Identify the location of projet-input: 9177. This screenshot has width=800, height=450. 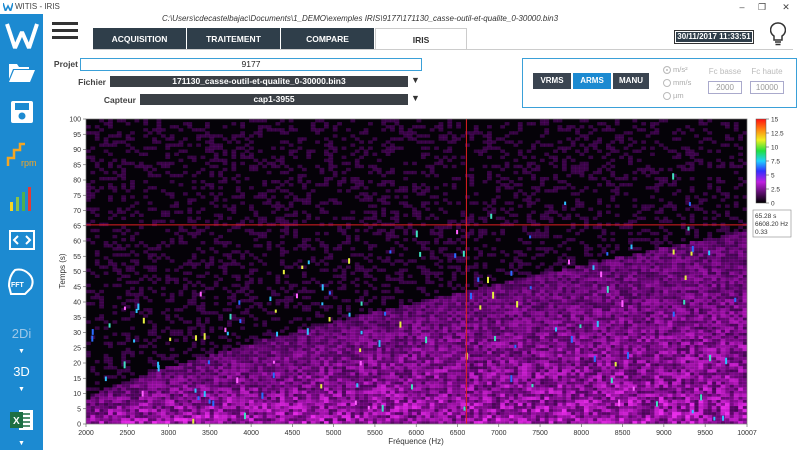
(251, 64).